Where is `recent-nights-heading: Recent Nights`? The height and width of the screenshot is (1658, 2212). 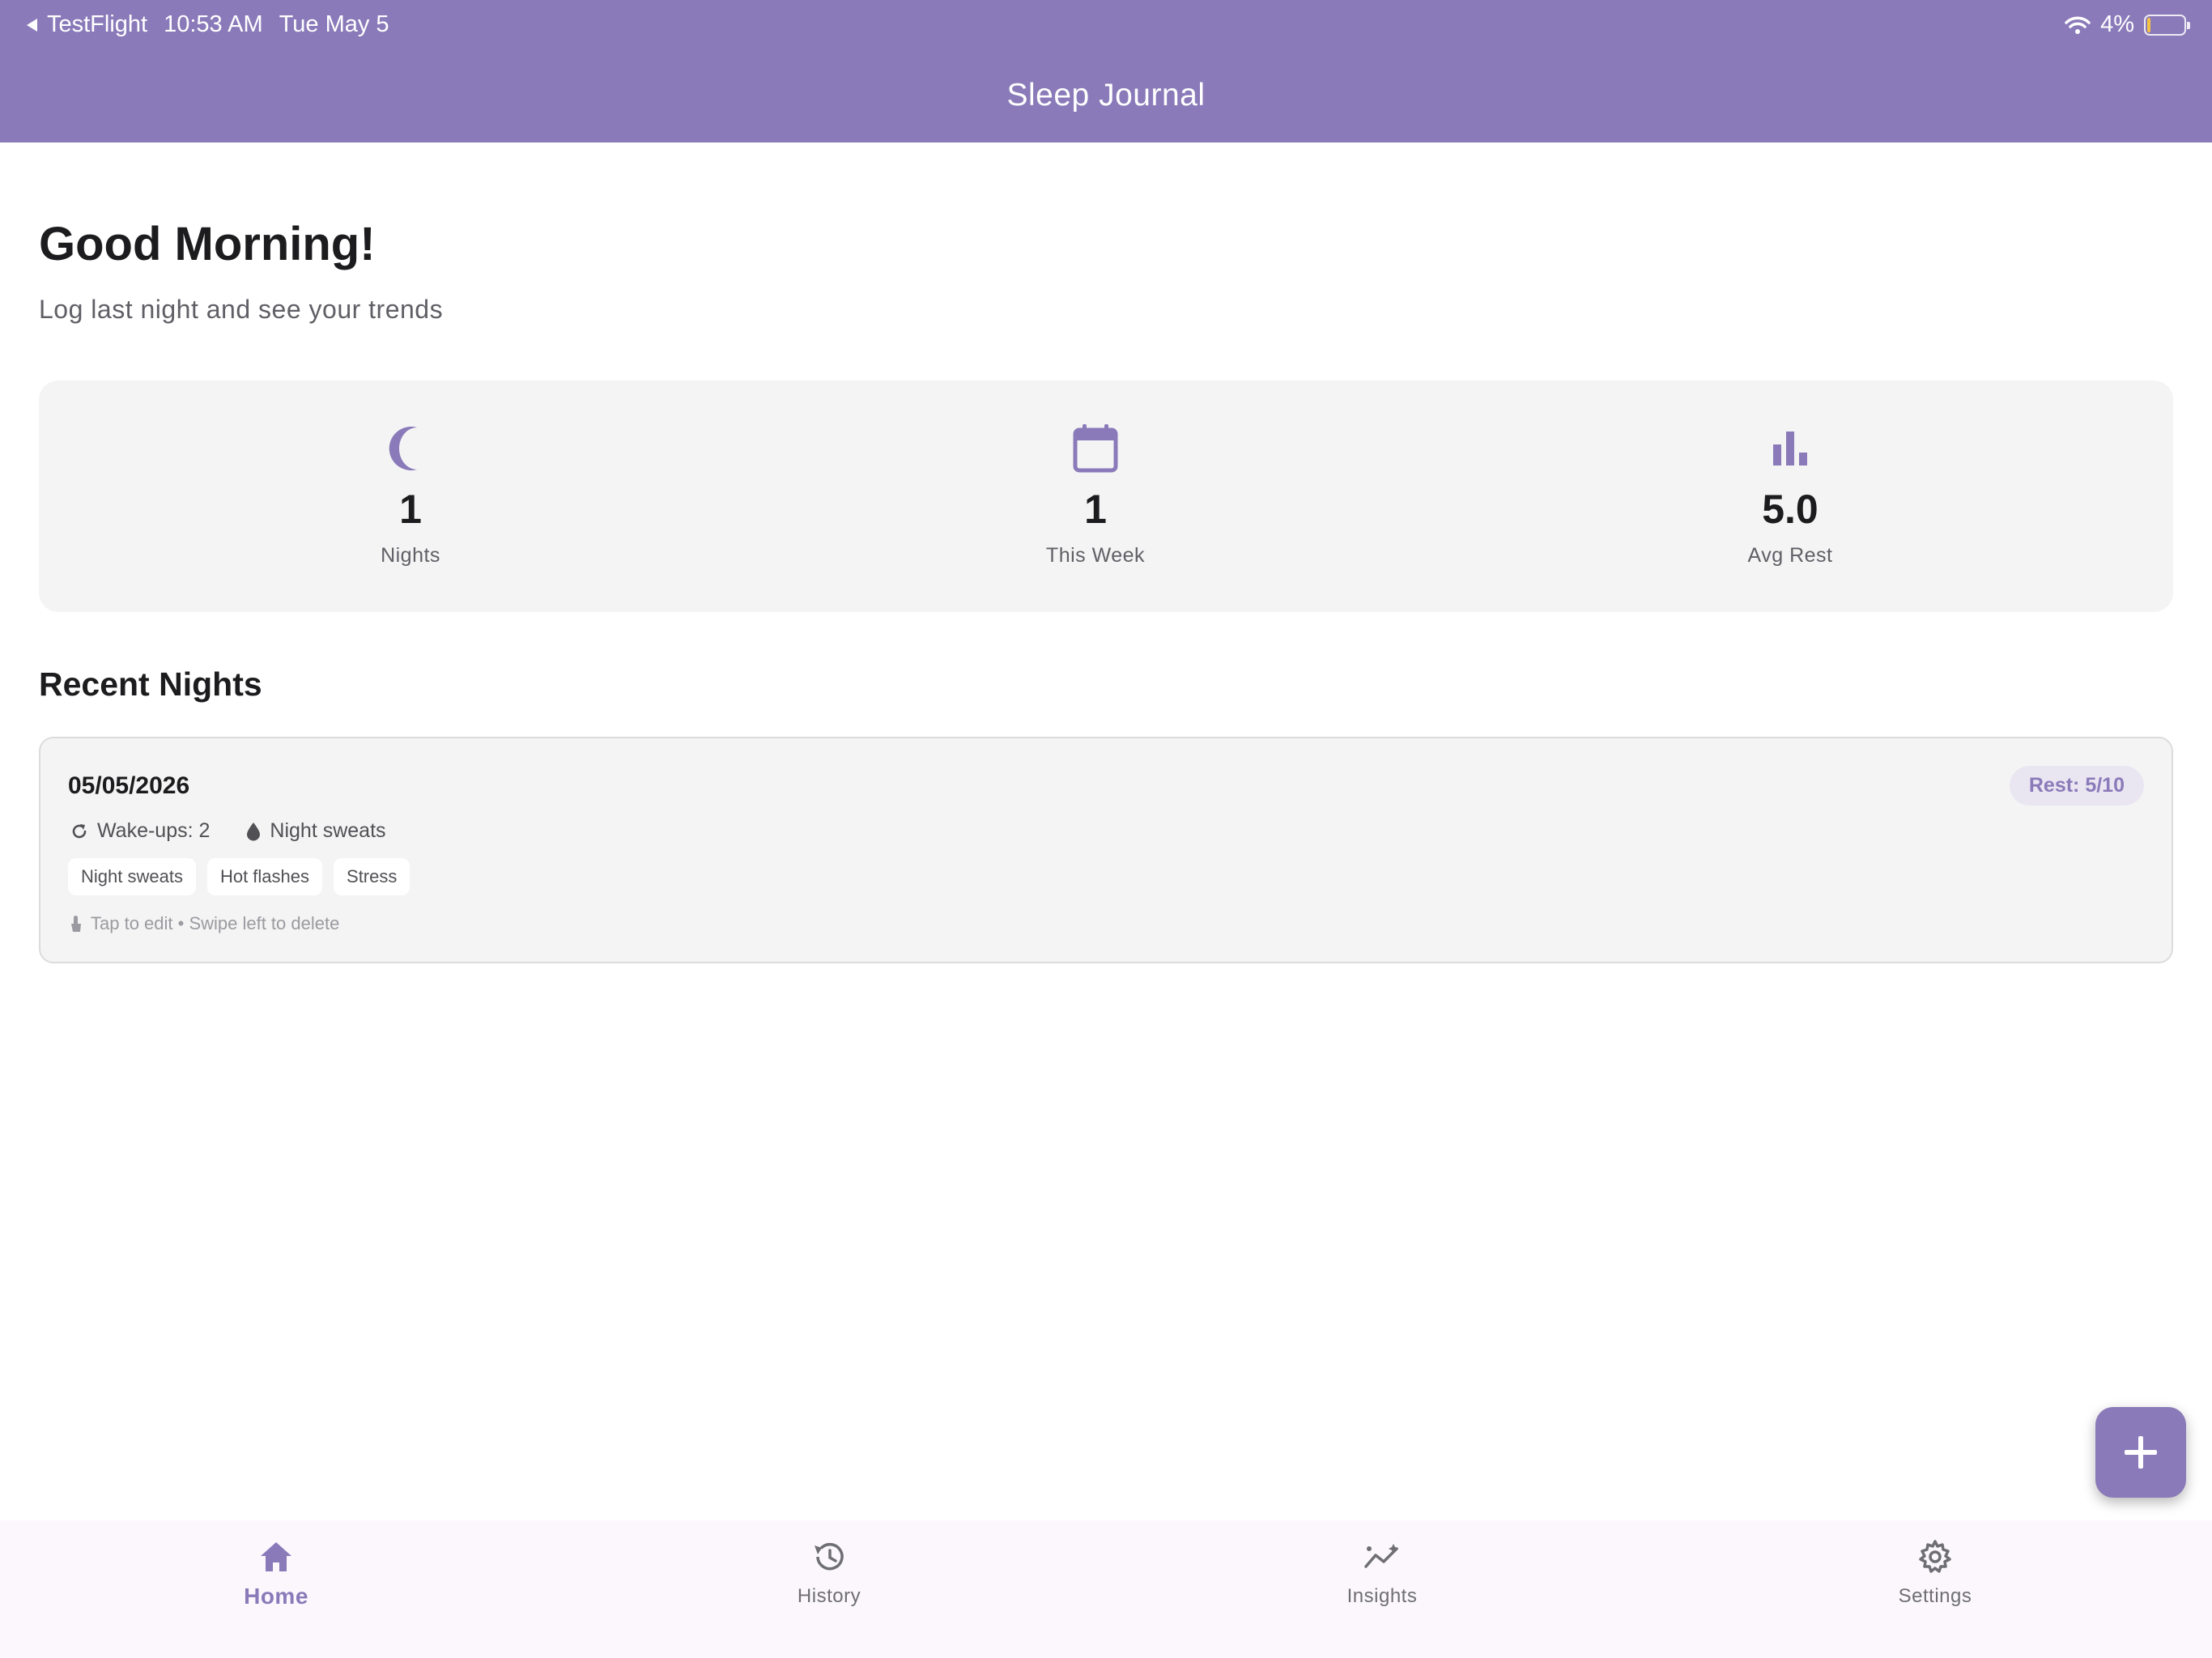 recent-nights-heading: Recent Nights is located at coordinates (151, 684).